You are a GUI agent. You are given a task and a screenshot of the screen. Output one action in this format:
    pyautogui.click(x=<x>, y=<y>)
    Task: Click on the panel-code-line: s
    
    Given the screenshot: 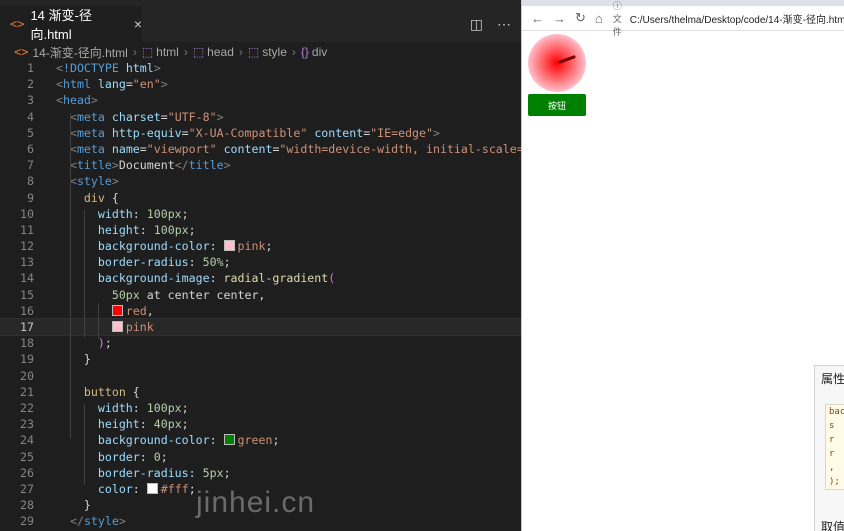 What is the action you would take?
    pyautogui.click(x=832, y=426)
    